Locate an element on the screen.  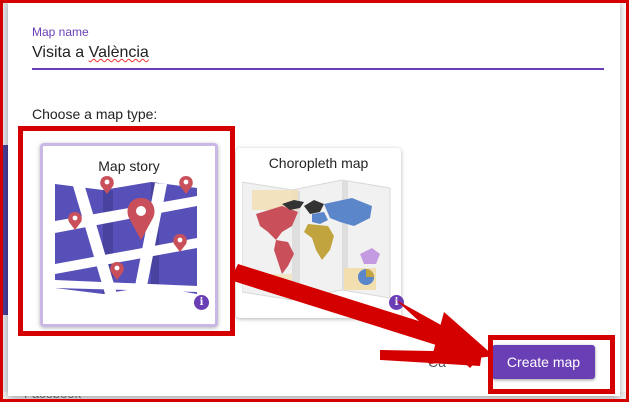
choropleth-map-card: Choropleth map i is located at coordinates (320, 233).